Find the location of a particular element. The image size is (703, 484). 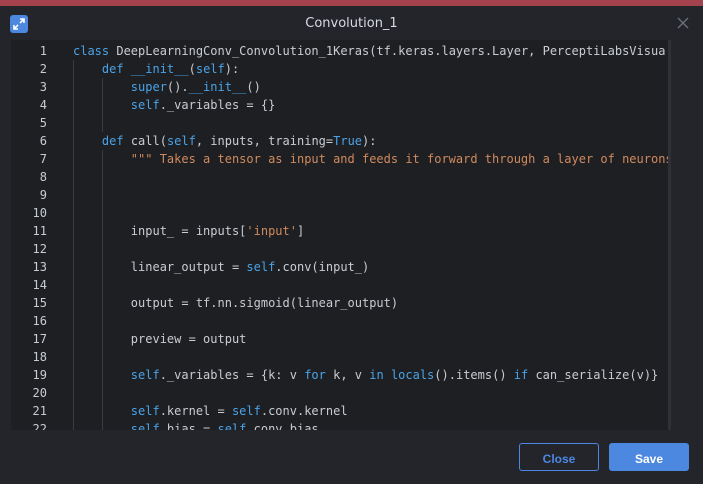

code-token: linear_output = is located at coordinates (160, 267).